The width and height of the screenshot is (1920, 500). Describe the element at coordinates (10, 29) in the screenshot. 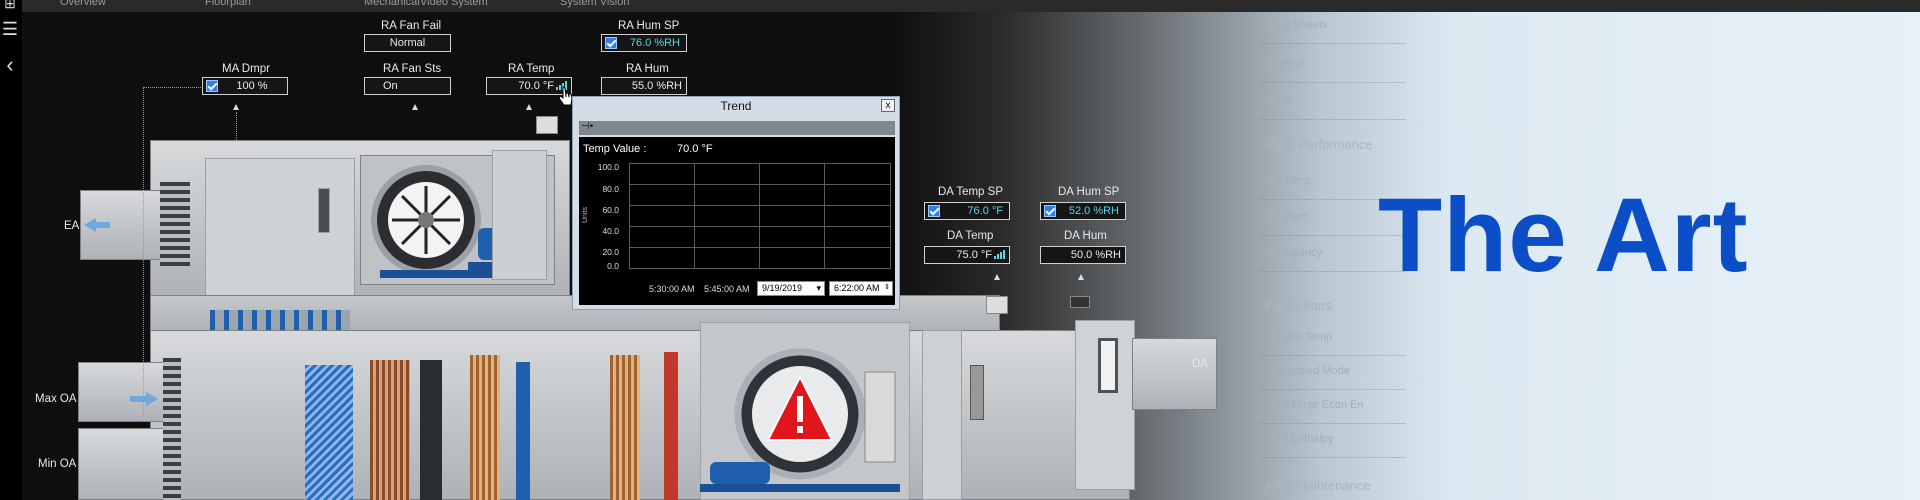

I see `menu-icon: ☰` at that location.